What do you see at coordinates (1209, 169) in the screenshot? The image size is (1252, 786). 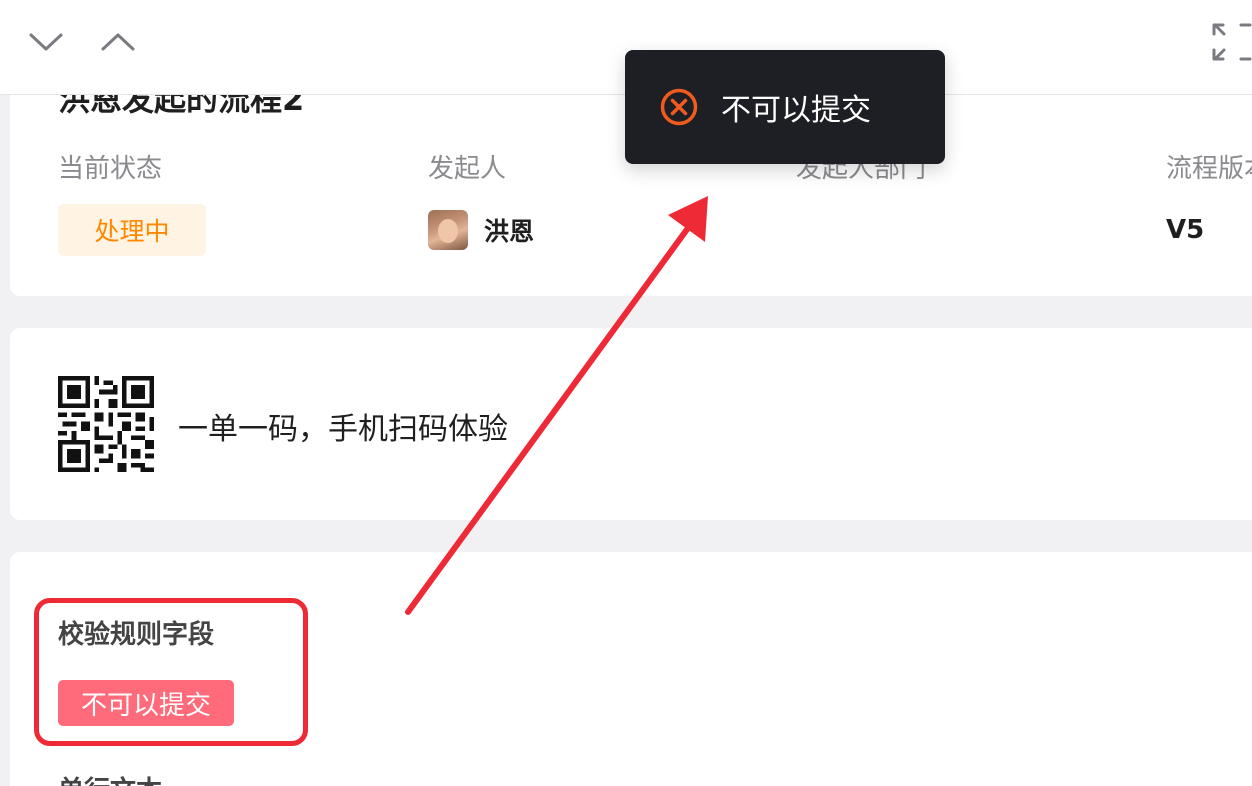 I see `version-label: 流程版本` at bounding box center [1209, 169].